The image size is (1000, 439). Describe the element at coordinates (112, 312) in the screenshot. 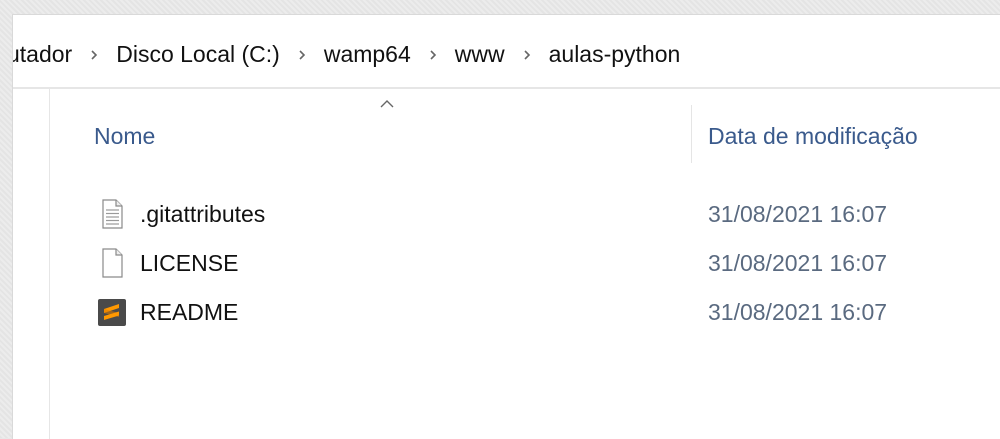

I see `sublime-text-icon` at that location.